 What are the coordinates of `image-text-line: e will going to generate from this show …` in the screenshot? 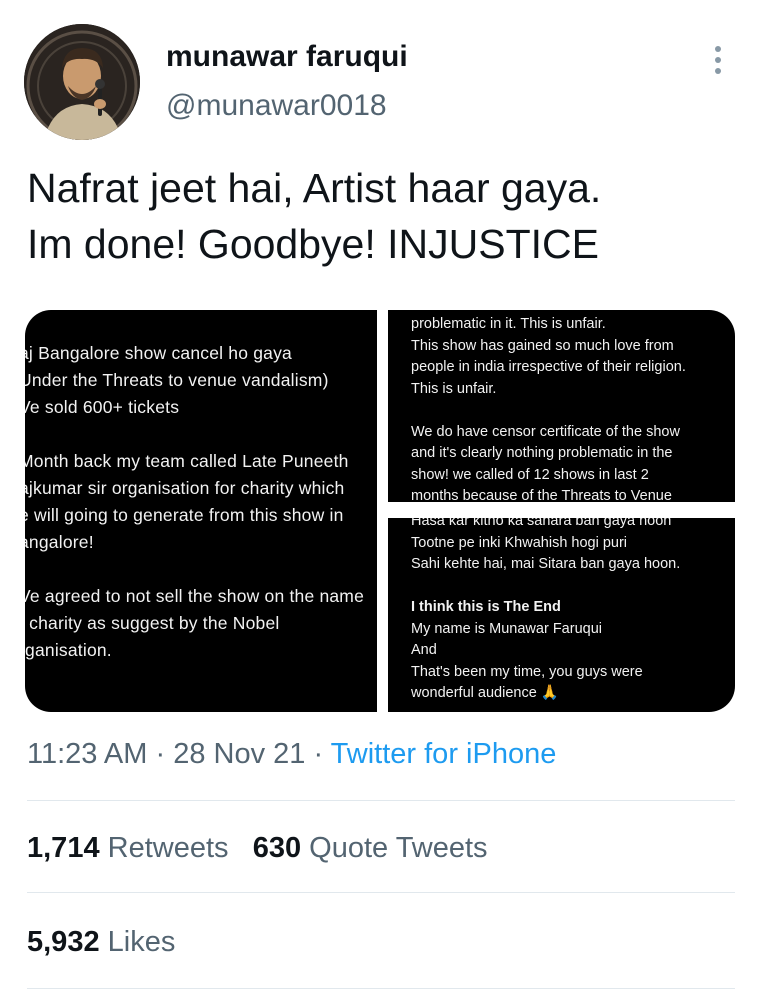 It's located at (184, 515).